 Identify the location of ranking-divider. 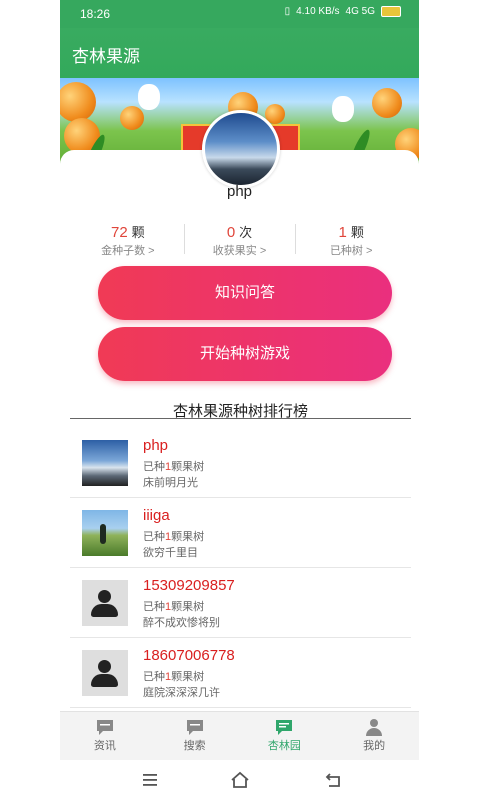
(240, 418).